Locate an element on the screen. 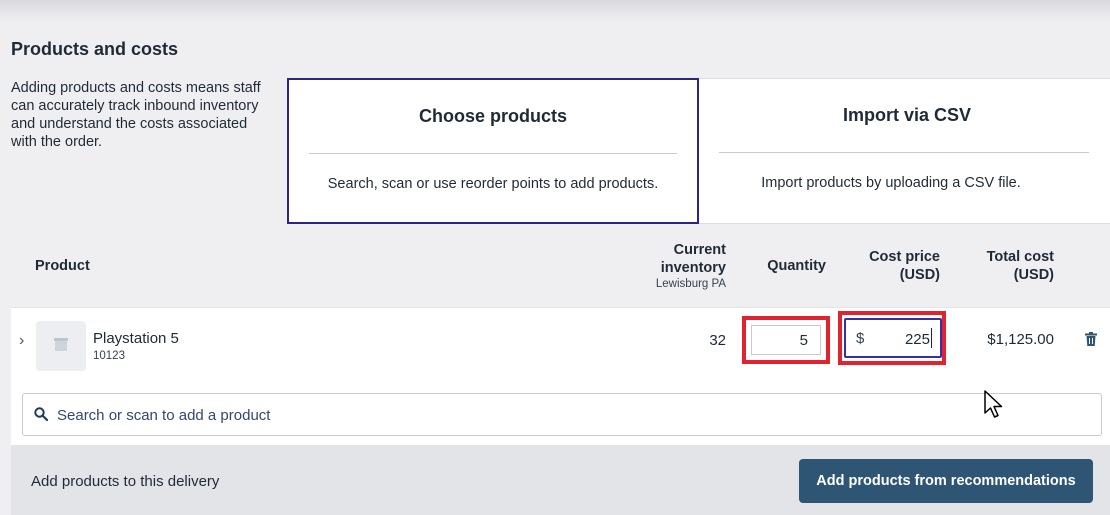 Image resolution: width=1110 pixels, height=515 pixels. product-name: Playstation 5 is located at coordinates (136, 338).